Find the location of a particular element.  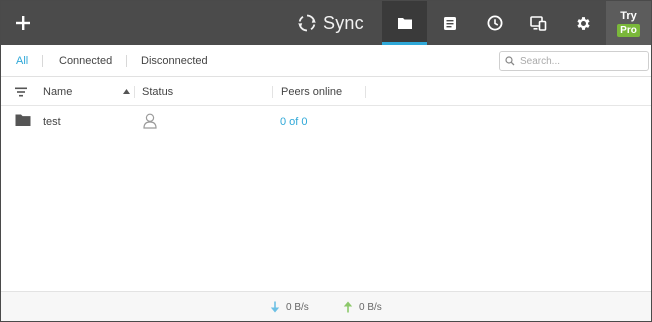

top-toolbar: Sync Try Pro is located at coordinates (326, 23).